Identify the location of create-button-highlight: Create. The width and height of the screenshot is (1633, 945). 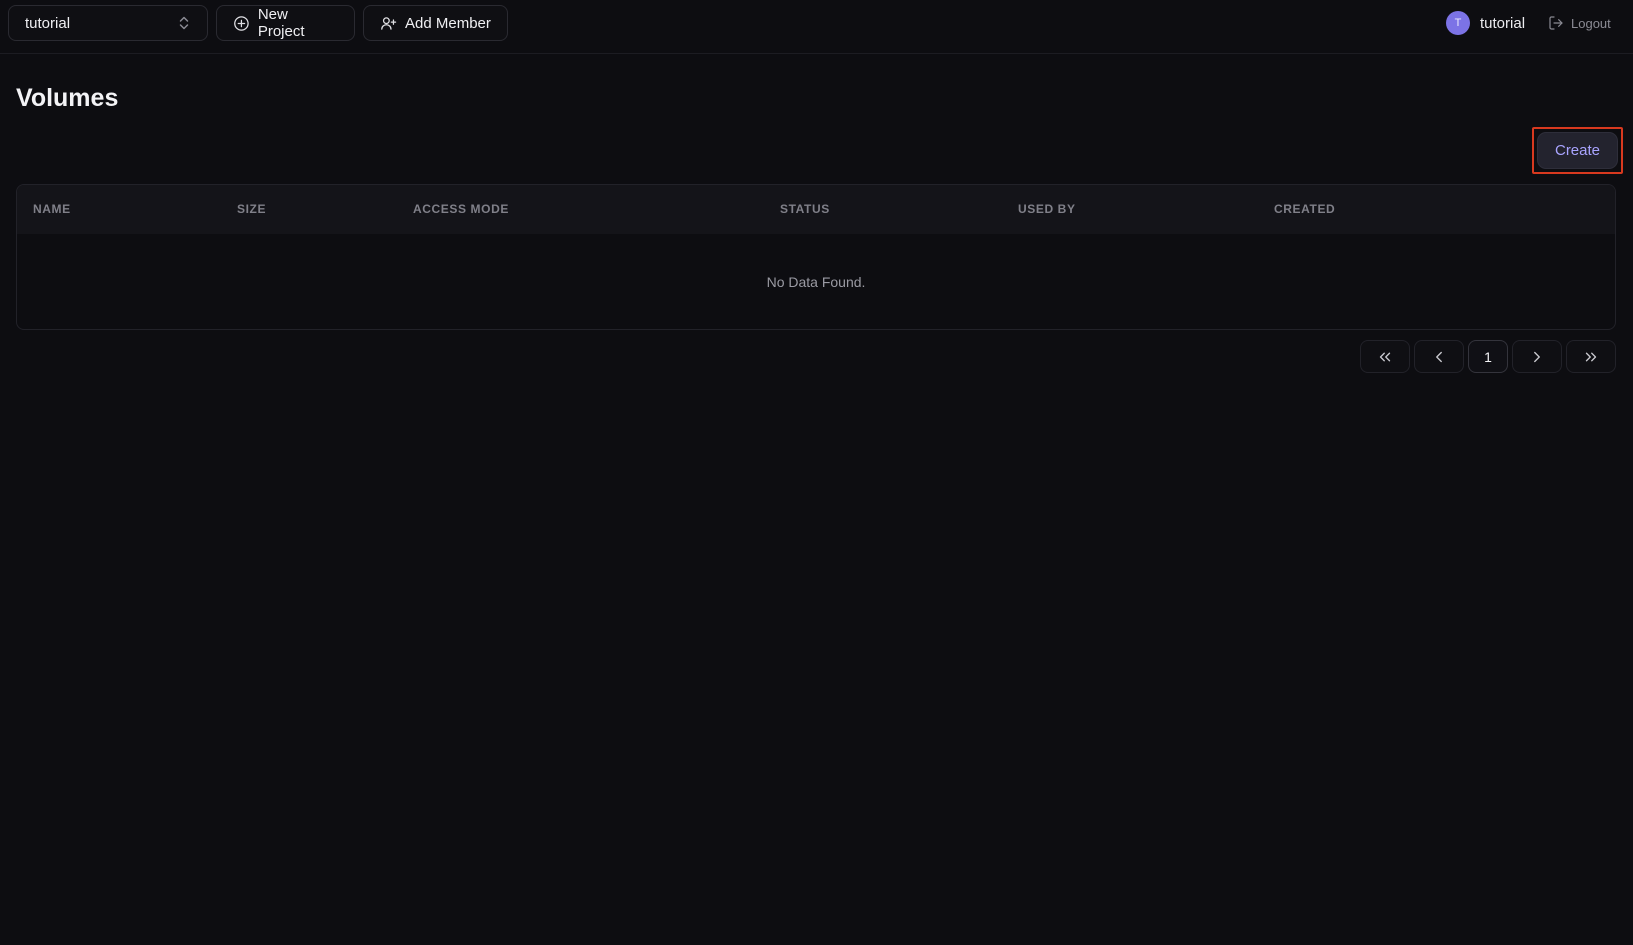
(1577, 150).